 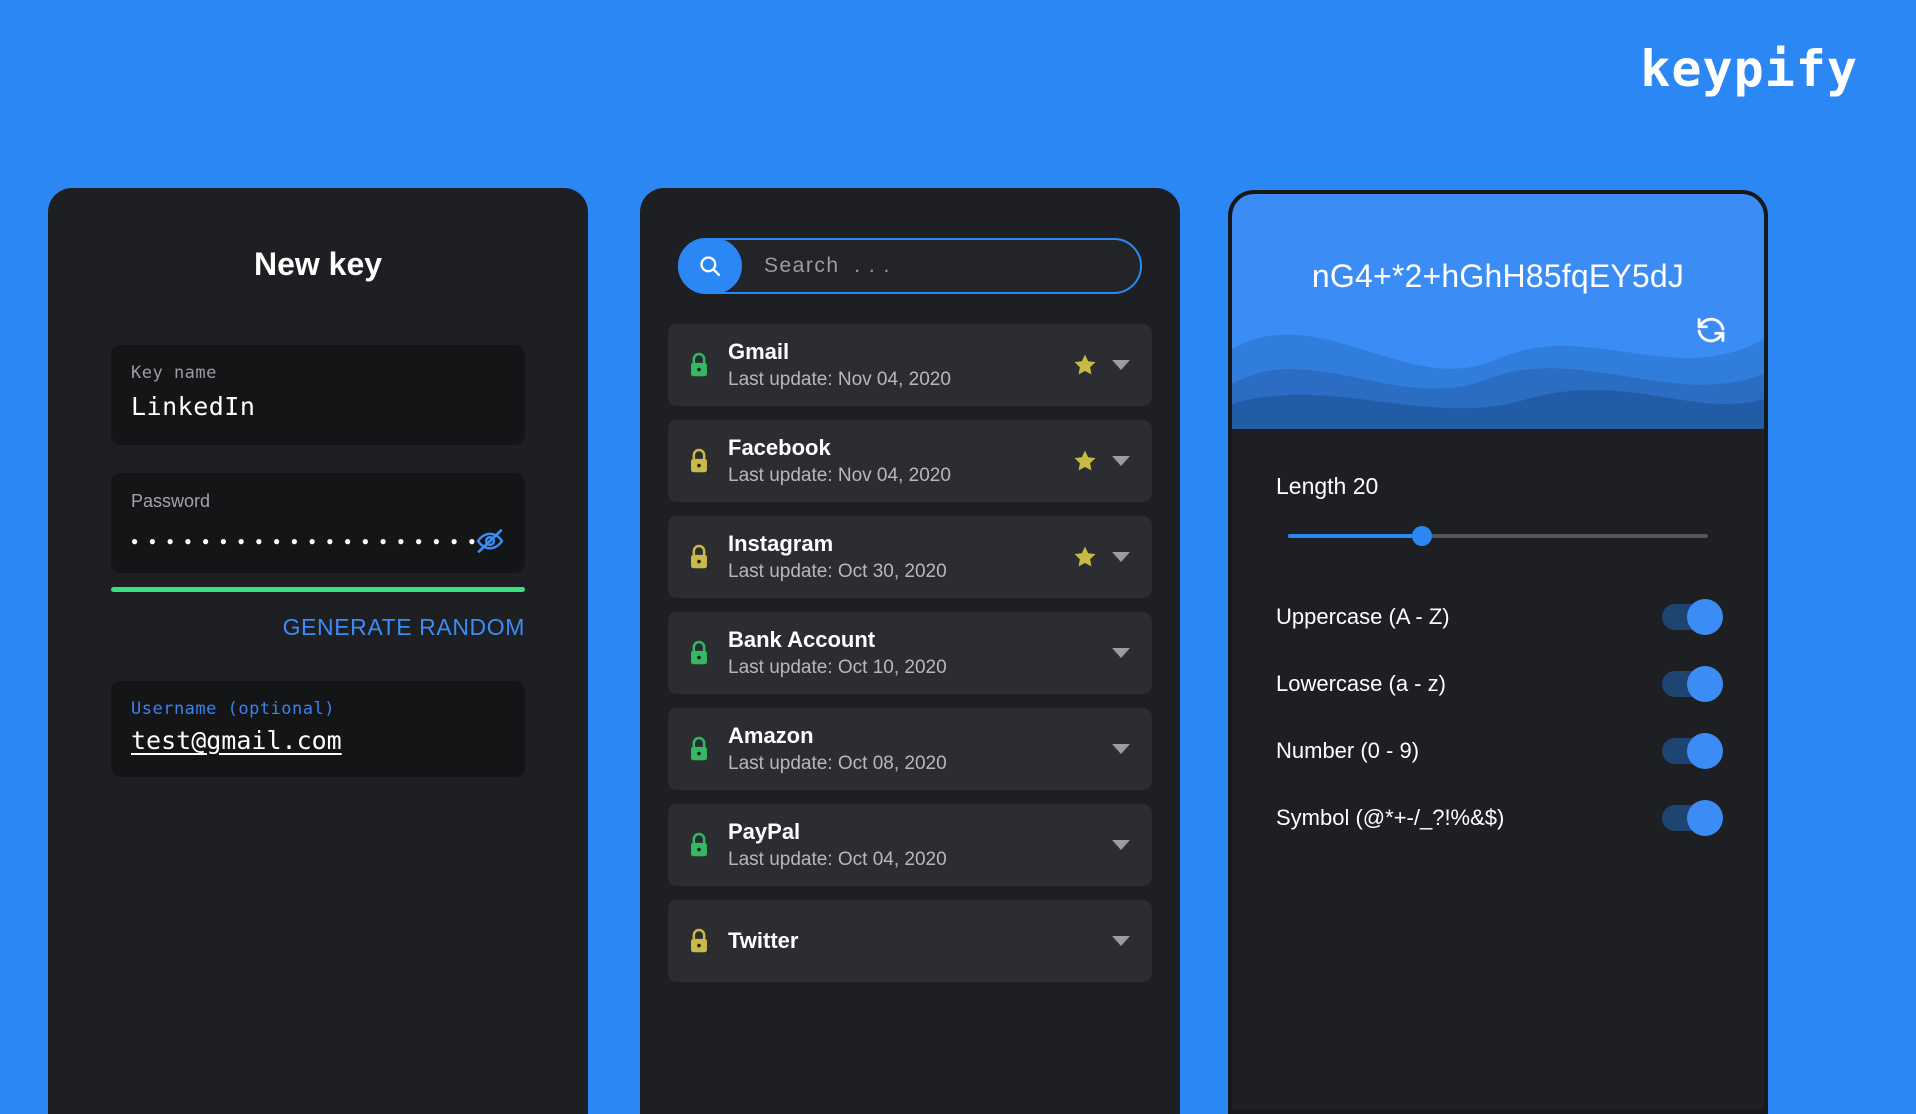 What do you see at coordinates (1498, 381) in the screenshot?
I see `wave-decoration` at bounding box center [1498, 381].